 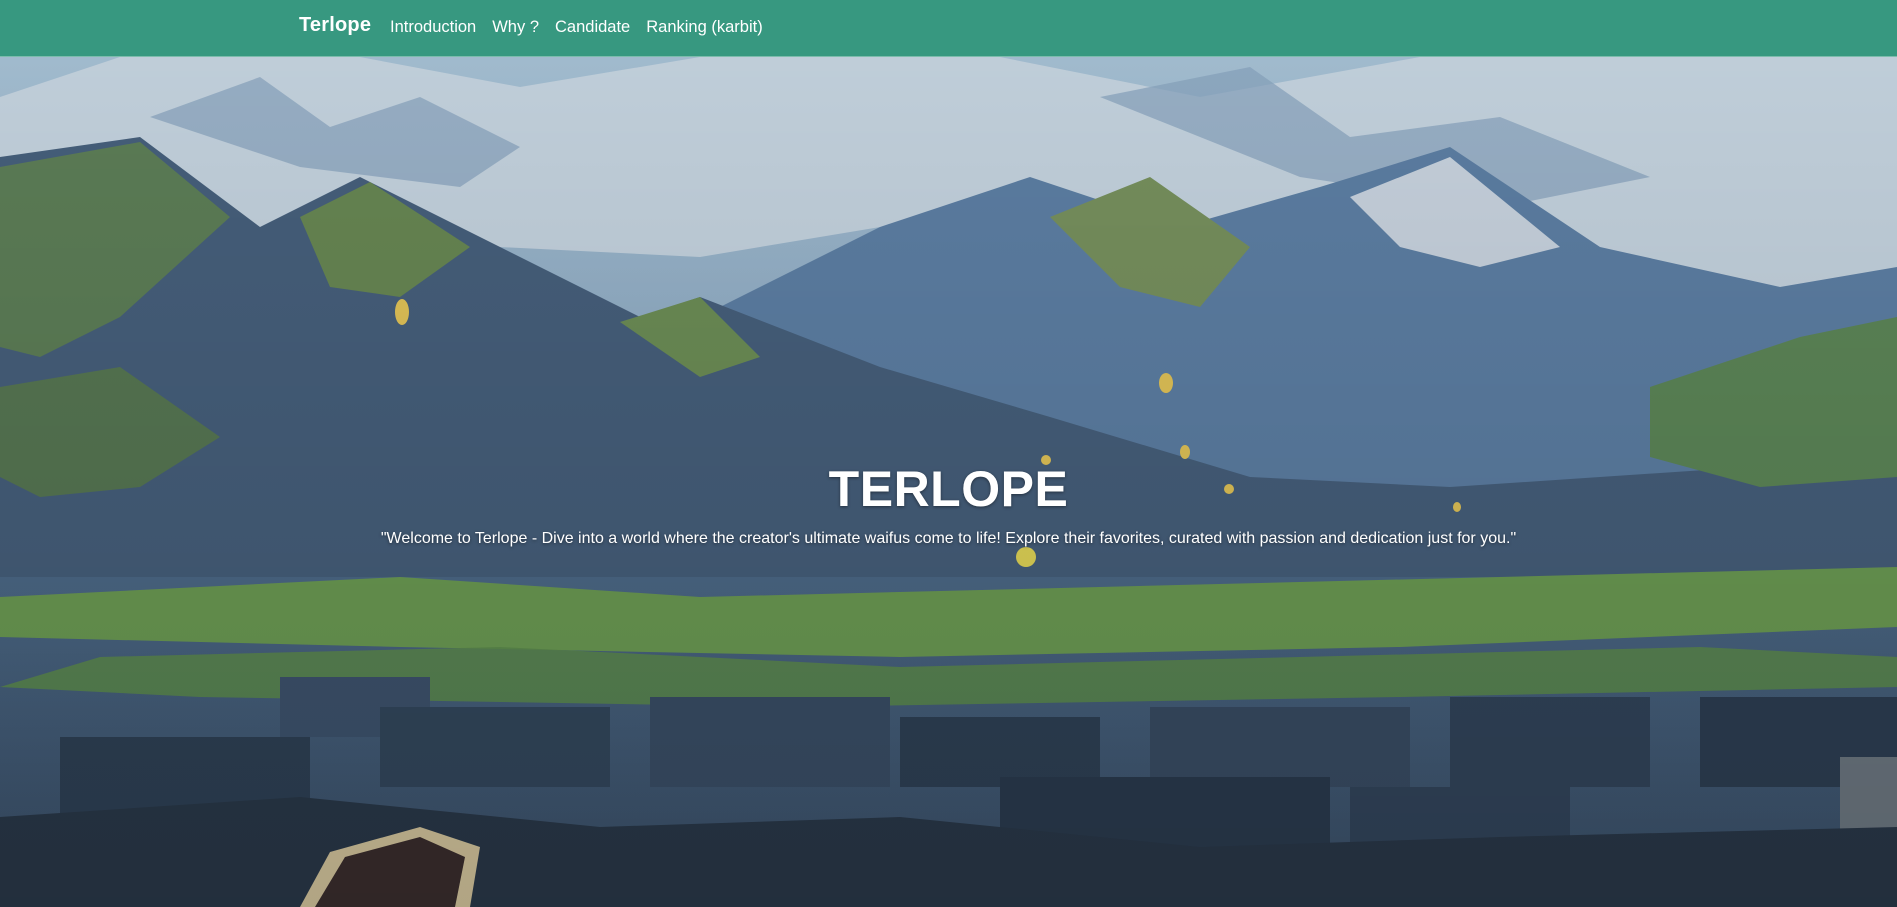 What do you see at coordinates (948, 489) in the screenshot?
I see `hero-title: TERLOPE` at bounding box center [948, 489].